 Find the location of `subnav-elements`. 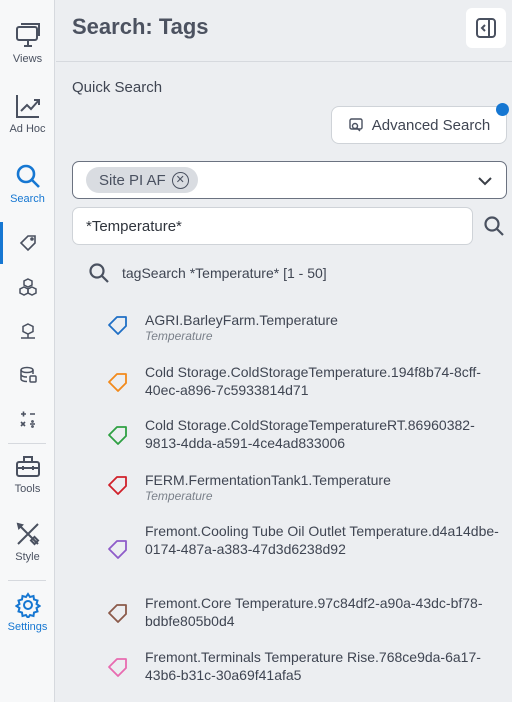

subnav-elements is located at coordinates (27, 331).